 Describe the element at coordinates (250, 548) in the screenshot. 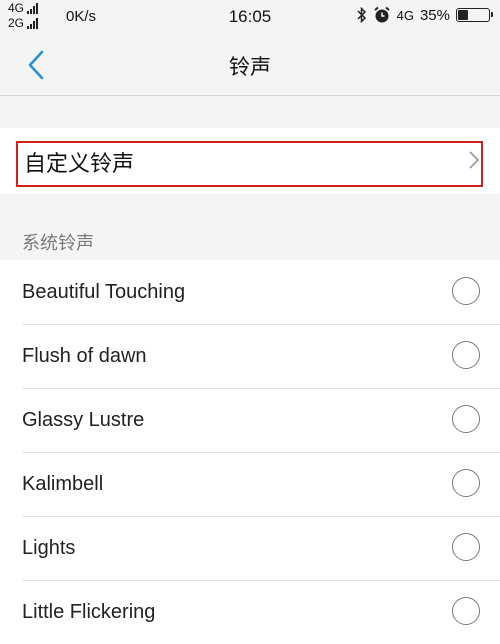

I see `list-item: Lights` at that location.